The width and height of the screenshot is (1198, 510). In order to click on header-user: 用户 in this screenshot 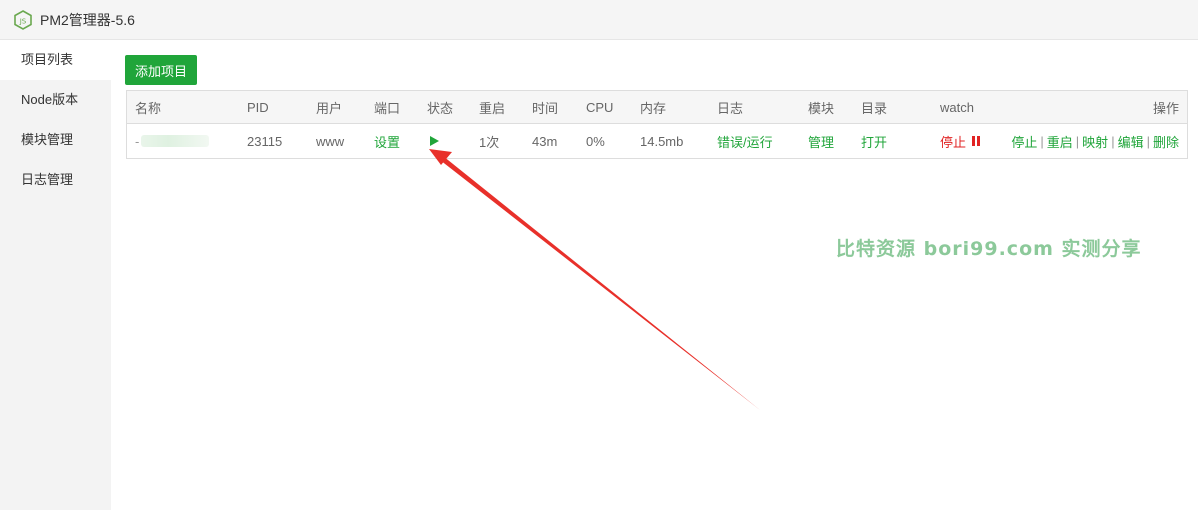, I will do `click(329, 108)`.